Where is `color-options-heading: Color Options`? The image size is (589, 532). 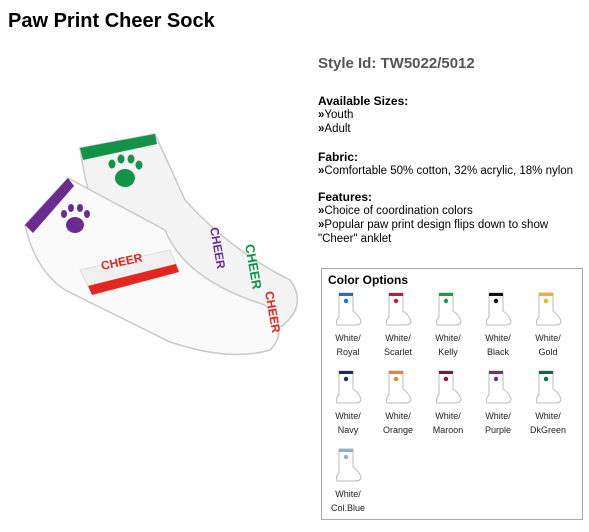 color-options-heading: Color Options is located at coordinates (368, 280).